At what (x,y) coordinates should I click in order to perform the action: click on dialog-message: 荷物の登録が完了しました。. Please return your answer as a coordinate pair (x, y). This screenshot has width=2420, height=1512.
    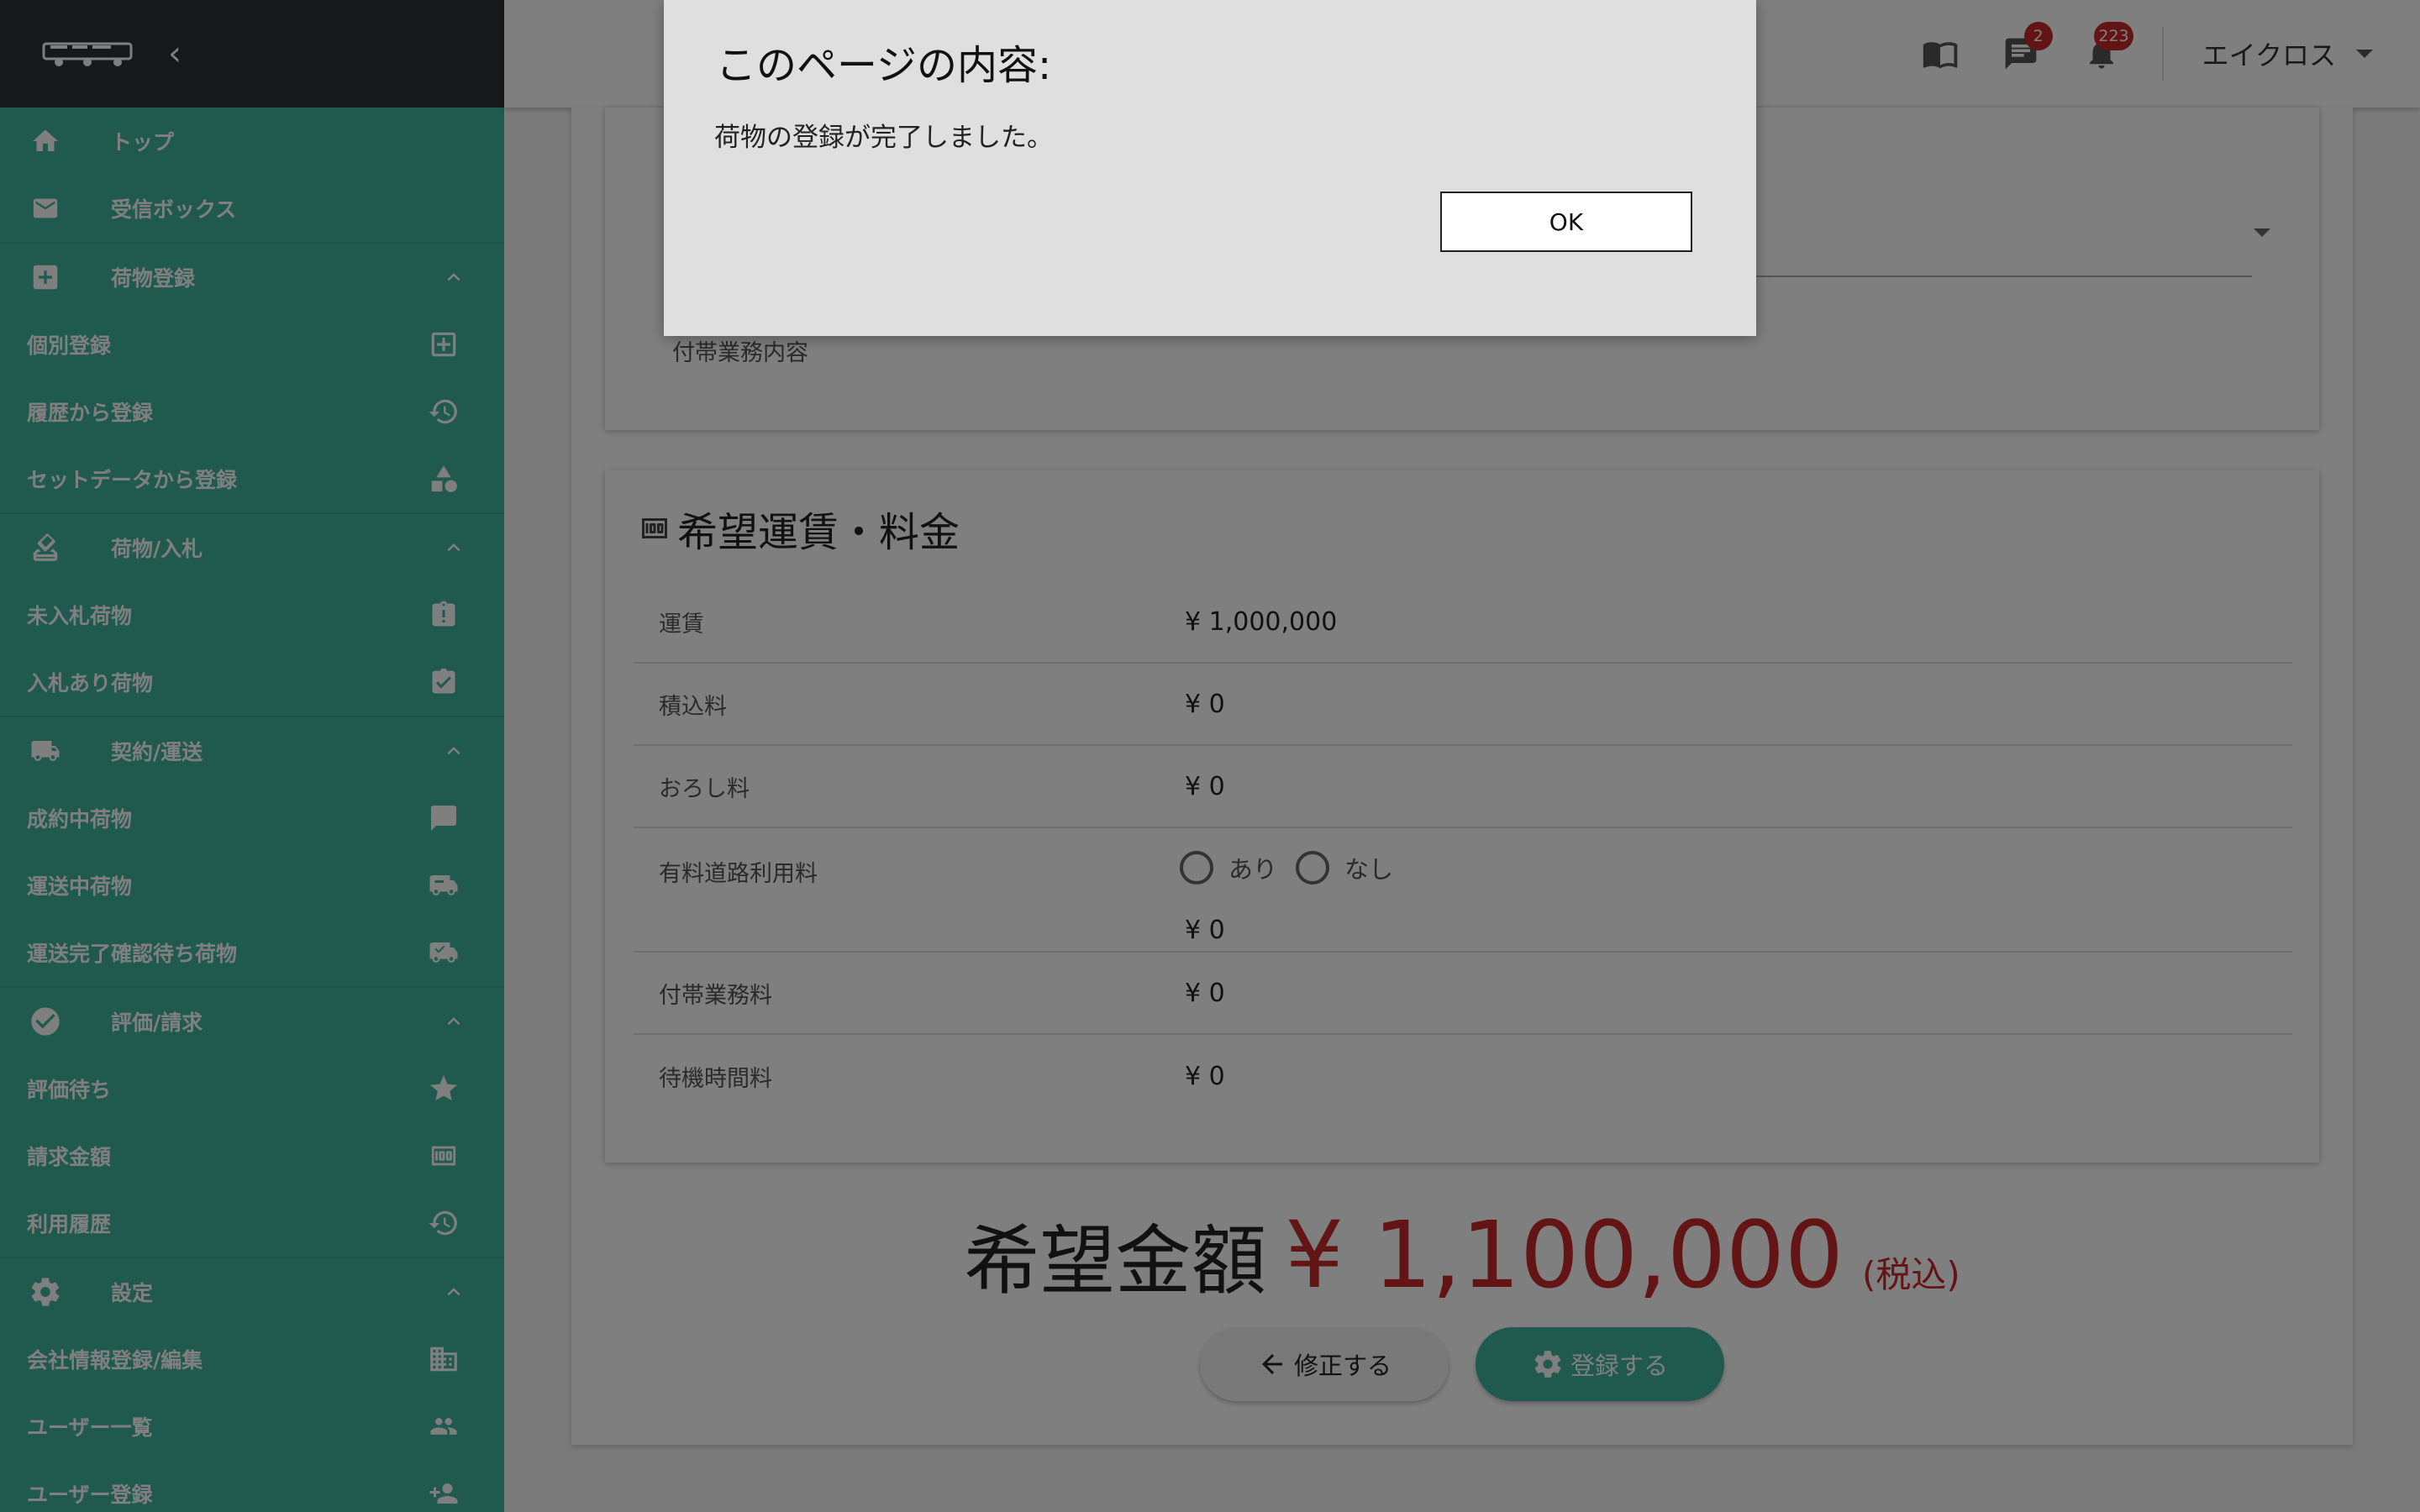
    Looking at the image, I should click on (883, 138).